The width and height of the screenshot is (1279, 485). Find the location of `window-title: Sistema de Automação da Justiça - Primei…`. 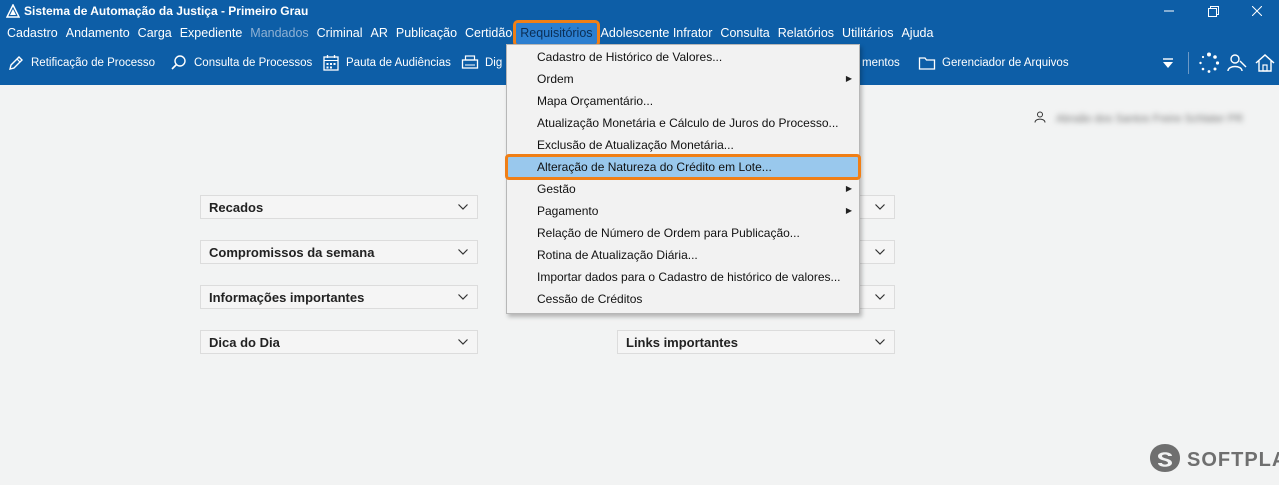

window-title: Sistema de Automação da Justiça - Primei… is located at coordinates (166, 11).